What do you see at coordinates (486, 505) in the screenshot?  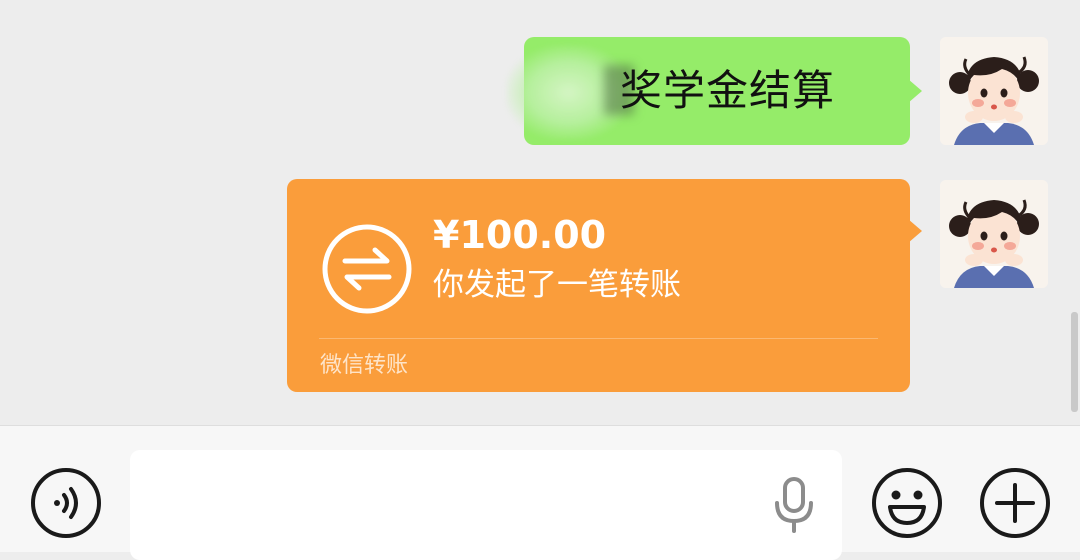 I see `message-input` at bounding box center [486, 505].